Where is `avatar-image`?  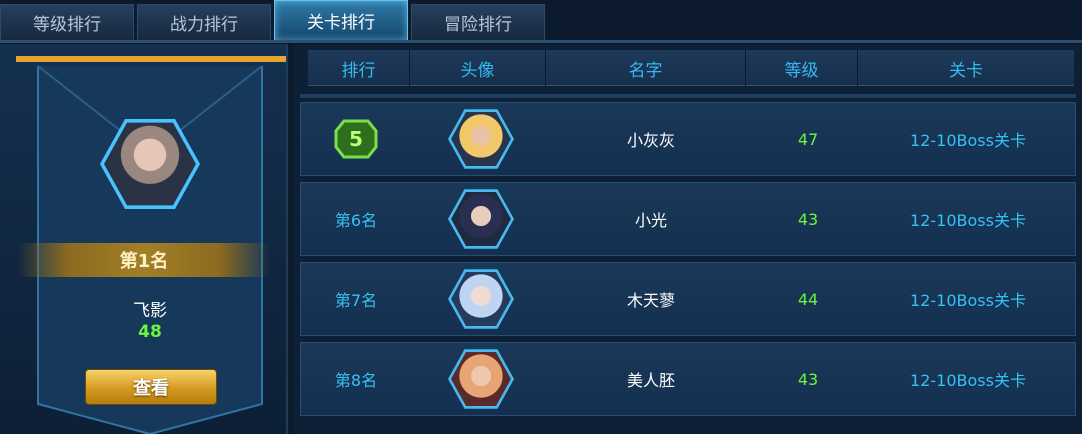
avatar-image is located at coordinates (150, 164).